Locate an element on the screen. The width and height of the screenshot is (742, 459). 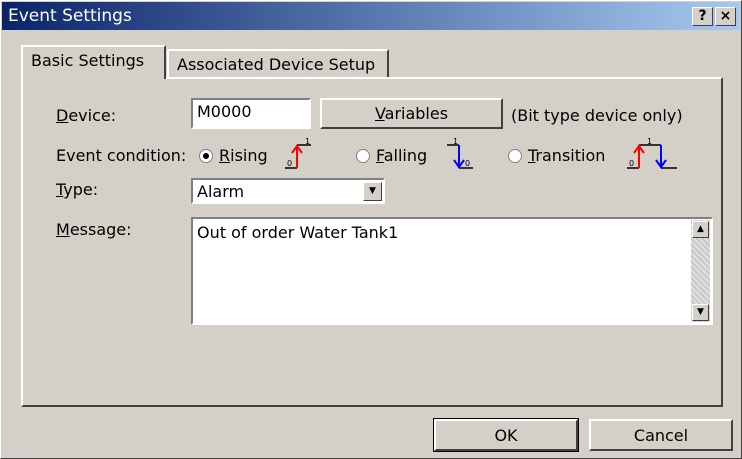
transition-radio is located at coordinates (515, 156).